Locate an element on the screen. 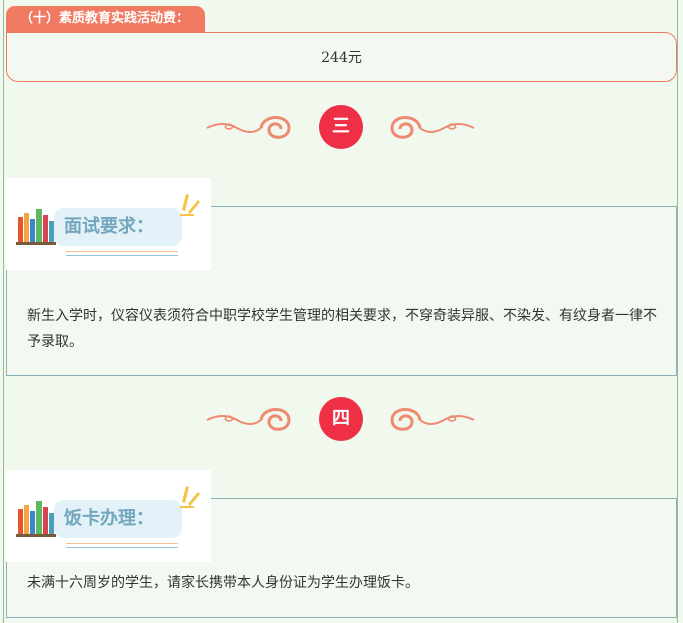  section-divider: 四 is located at coordinates (341, 418).